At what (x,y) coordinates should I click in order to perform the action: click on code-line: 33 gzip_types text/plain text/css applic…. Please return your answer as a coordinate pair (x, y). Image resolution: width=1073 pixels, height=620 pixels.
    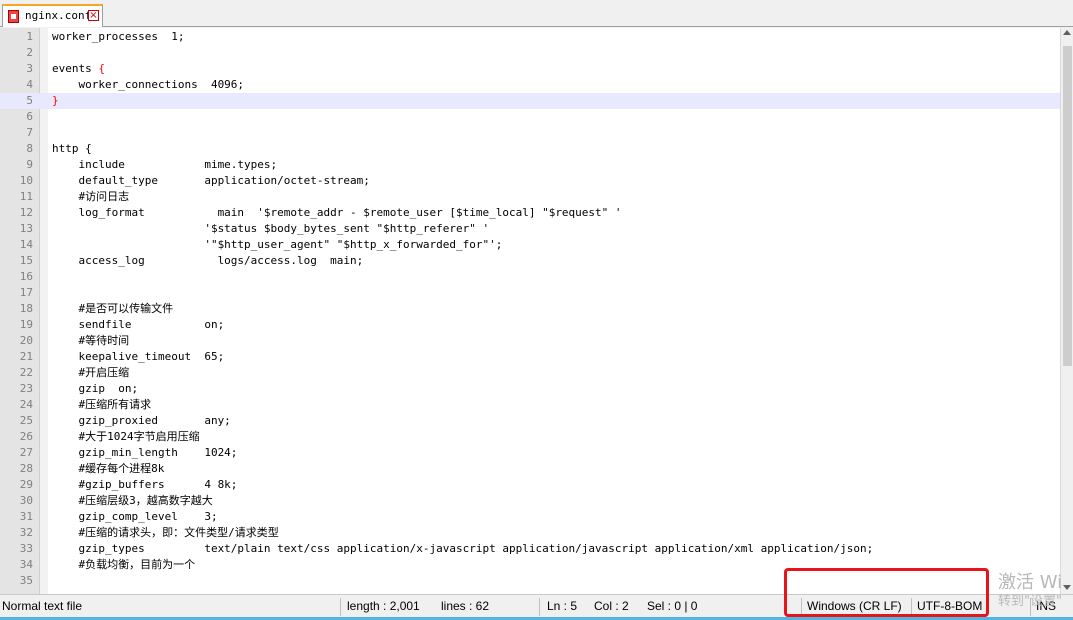
    Looking at the image, I should click on (530, 549).